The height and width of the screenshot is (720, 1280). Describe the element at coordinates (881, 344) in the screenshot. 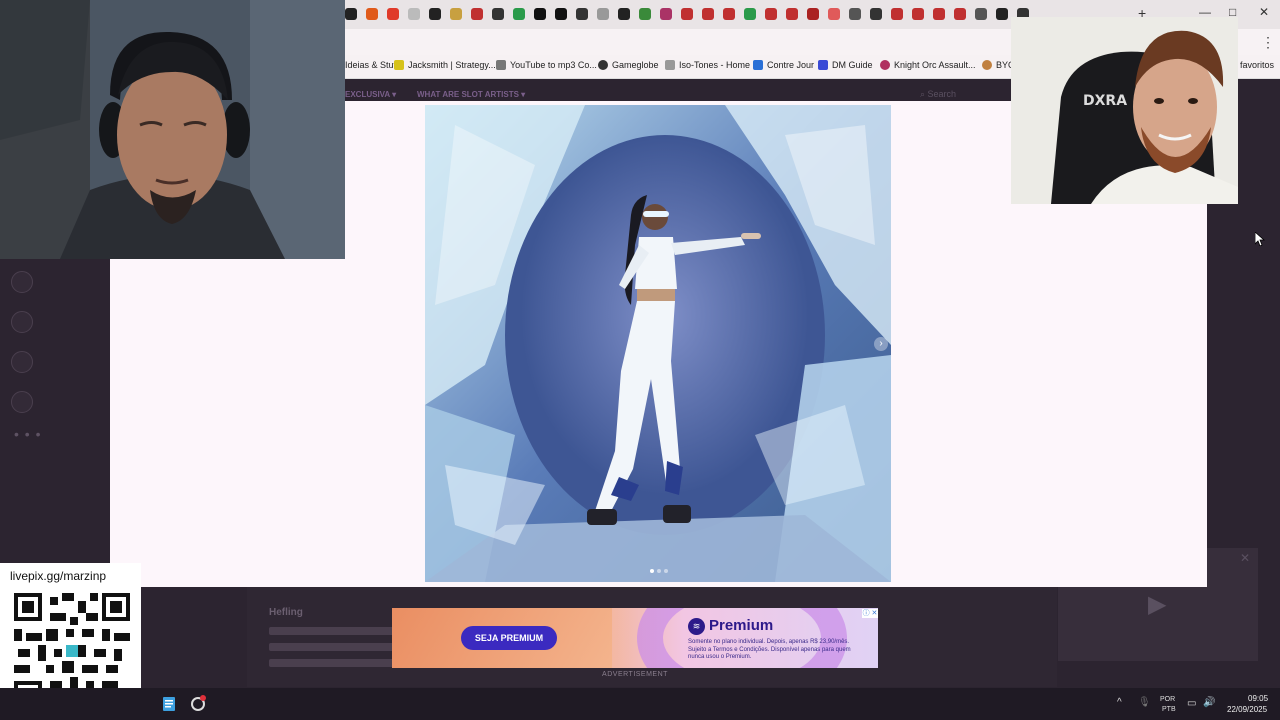

I see `gallery-next-button: ›` at that location.